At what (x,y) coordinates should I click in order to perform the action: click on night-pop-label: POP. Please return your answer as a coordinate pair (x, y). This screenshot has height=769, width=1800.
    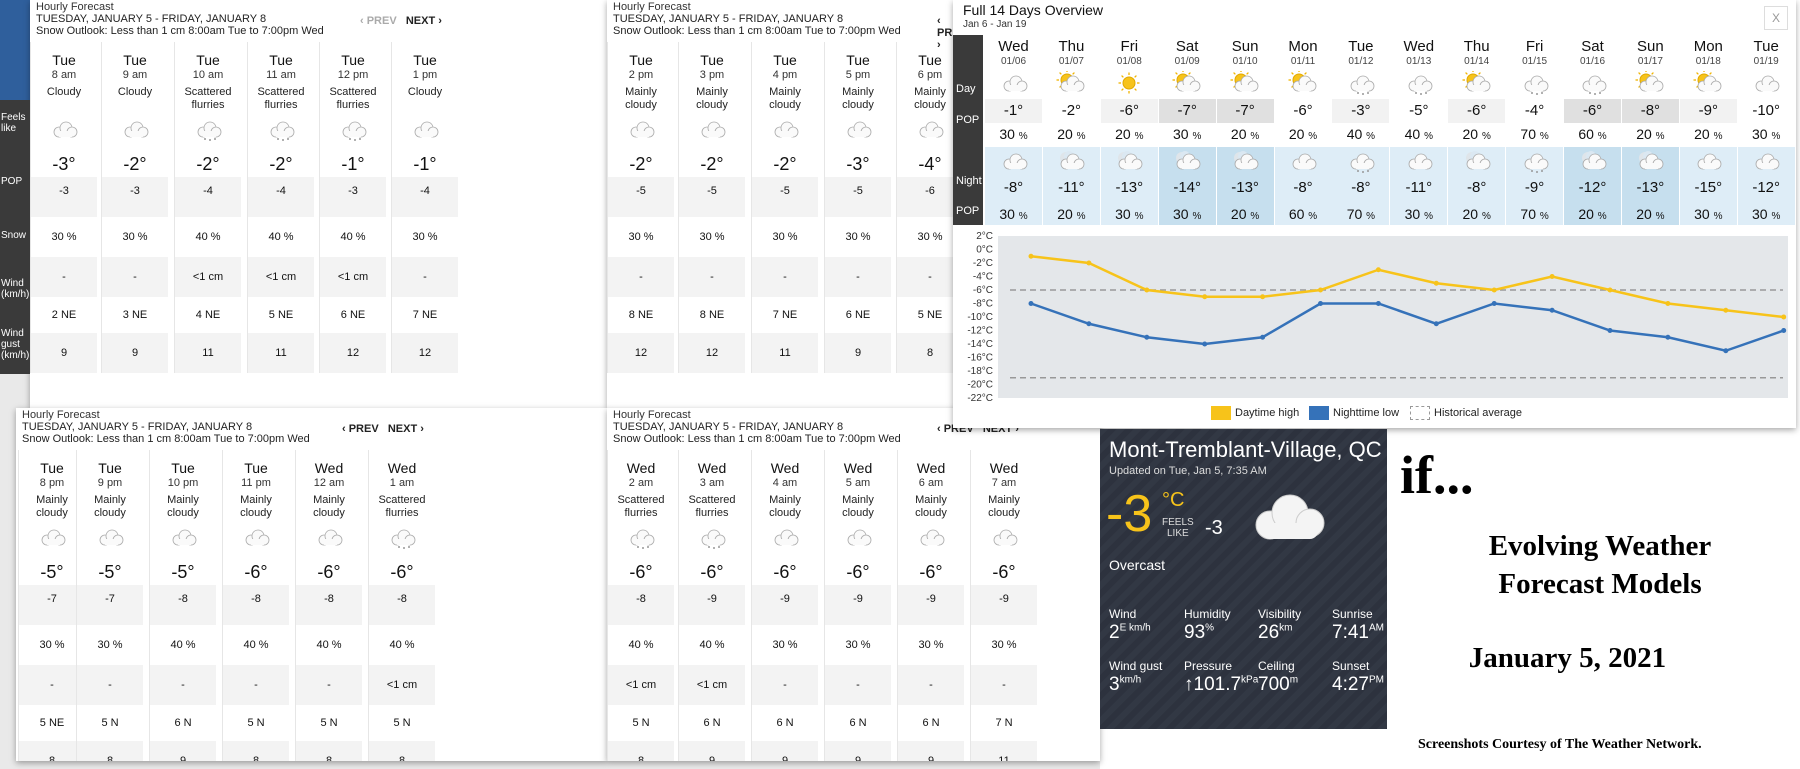
    Looking at the image, I should click on (968, 211).